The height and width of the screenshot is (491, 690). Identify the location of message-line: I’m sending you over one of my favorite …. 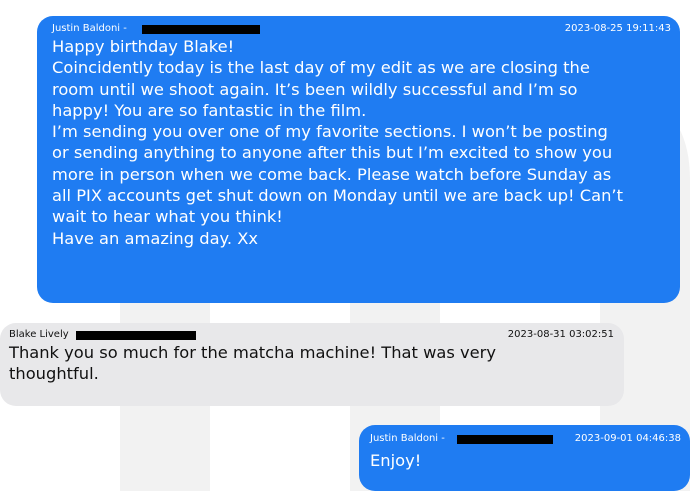
(330, 132).